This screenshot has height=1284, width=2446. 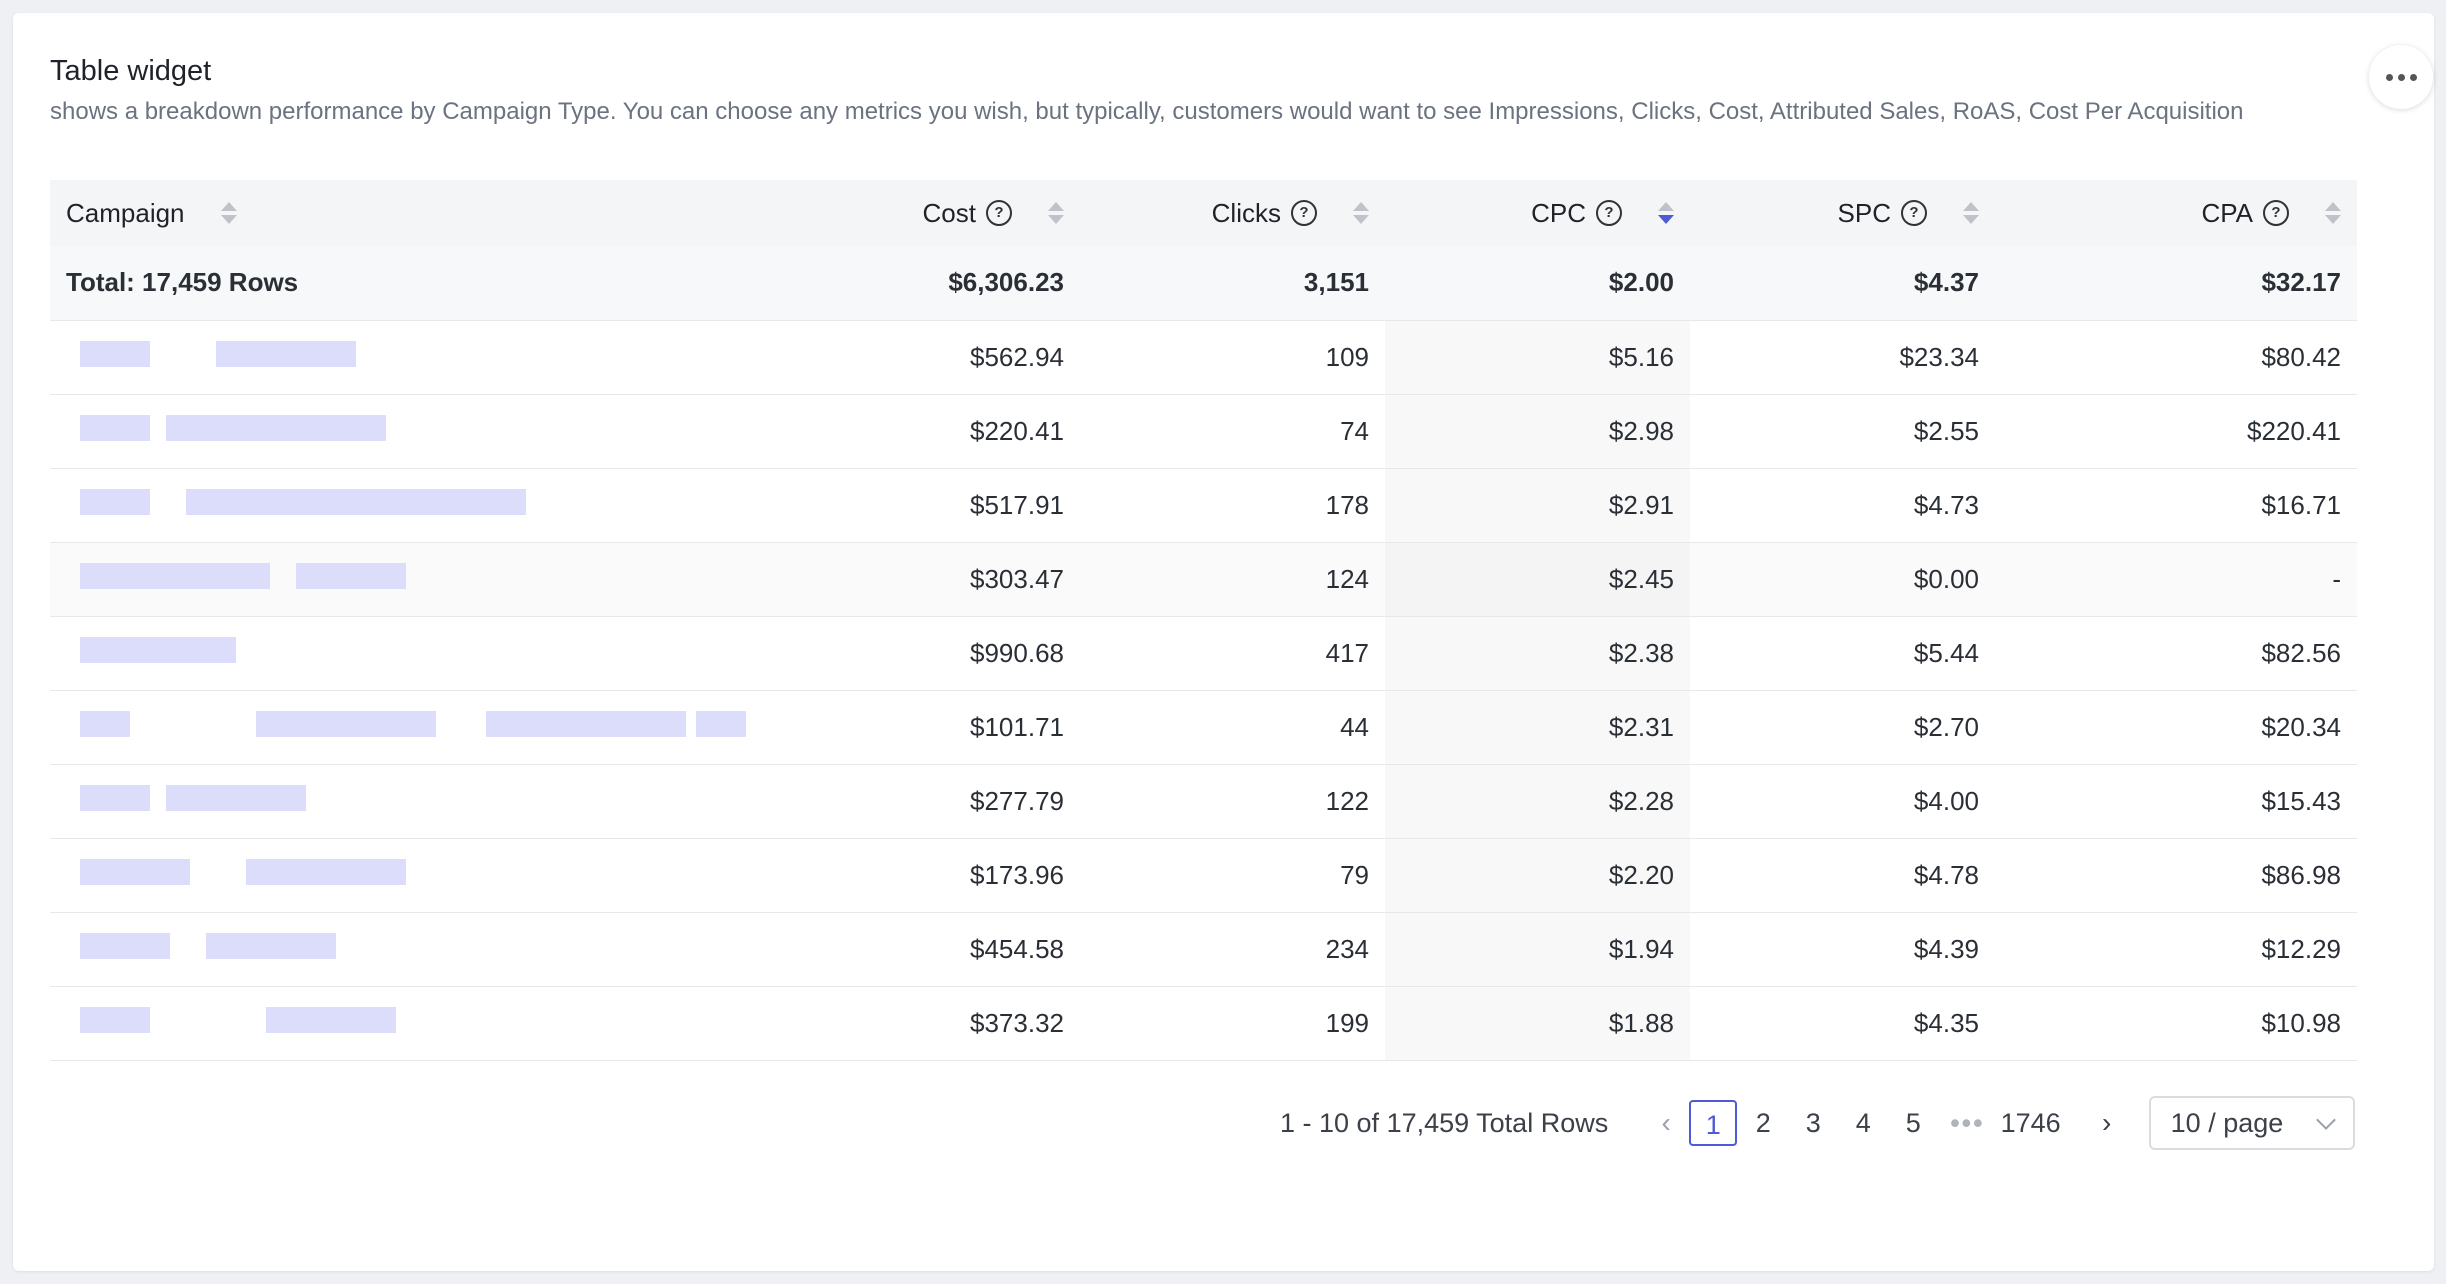 I want to click on table-row: $517.91 178 $2.91 $4.73 $16.71, so click(x=1203, y=505).